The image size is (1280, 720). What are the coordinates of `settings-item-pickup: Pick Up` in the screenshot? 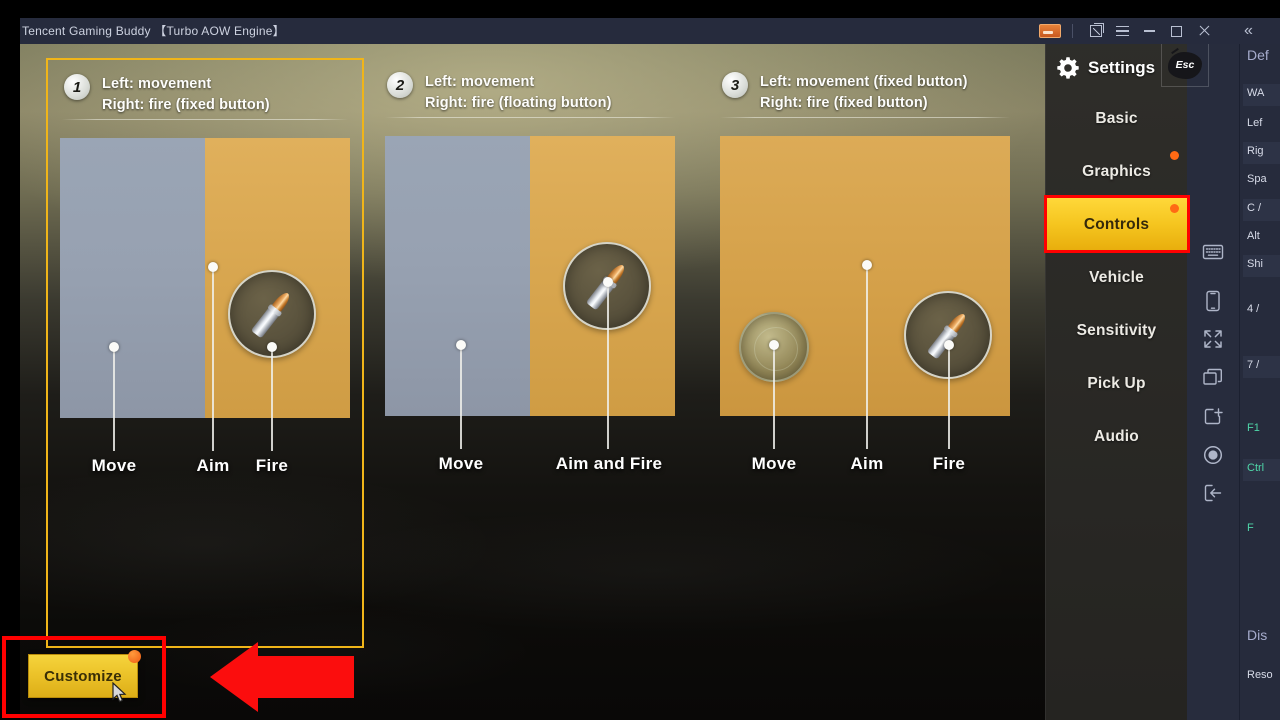 It's located at (1116, 383).